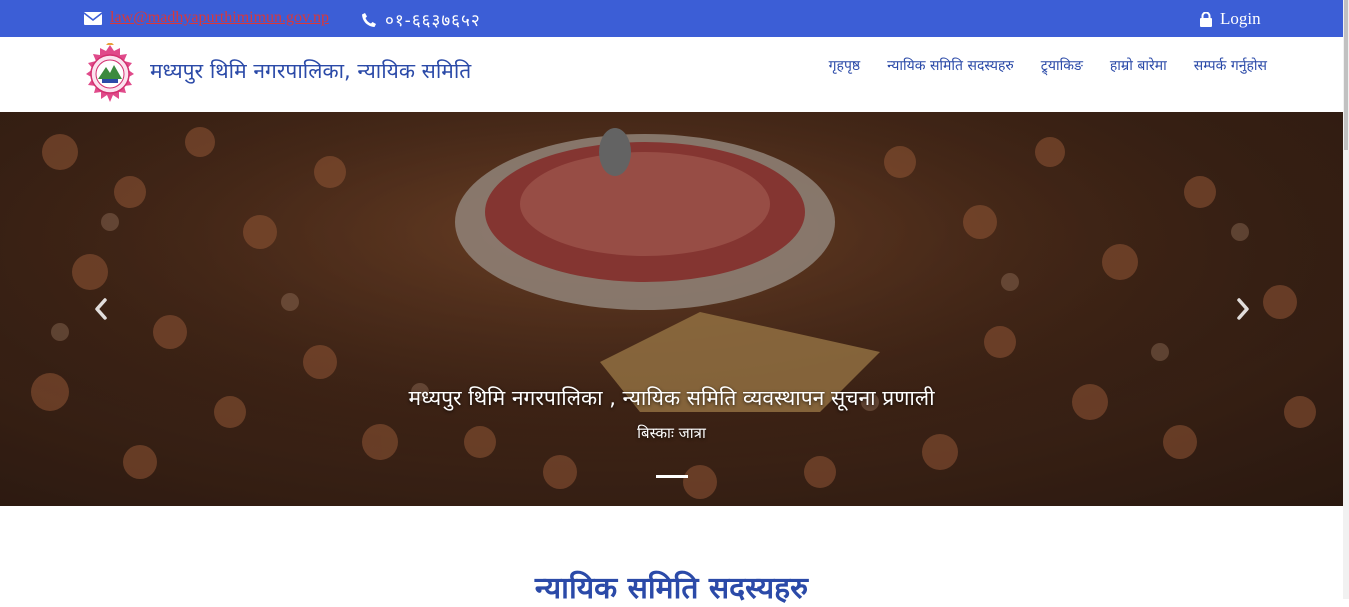 The height and width of the screenshot is (607, 1349). What do you see at coordinates (110, 75) in the screenshot?
I see `municipality-logo` at bounding box center [110, 75].